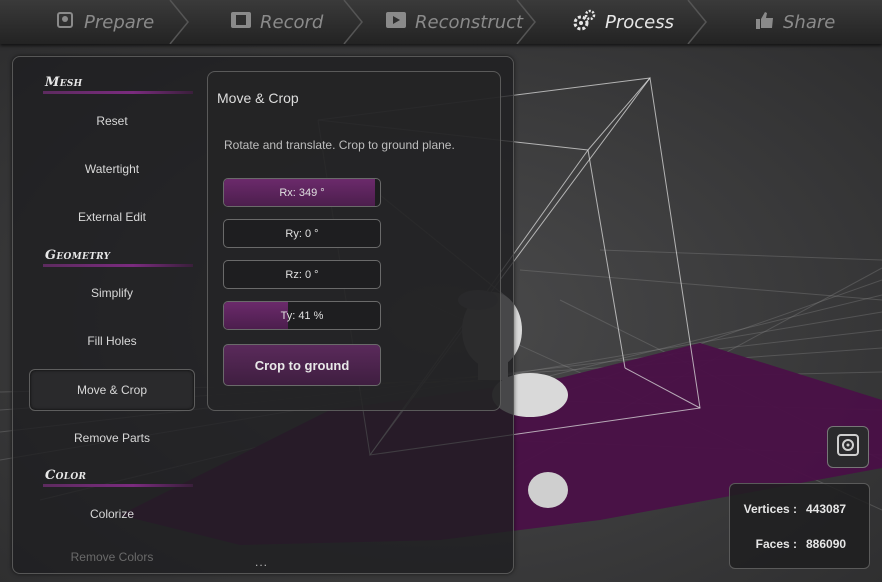 Image resolution: width=882 pixels, height=582 pixels. I want to click on view-mode-button, so click(848, 447).